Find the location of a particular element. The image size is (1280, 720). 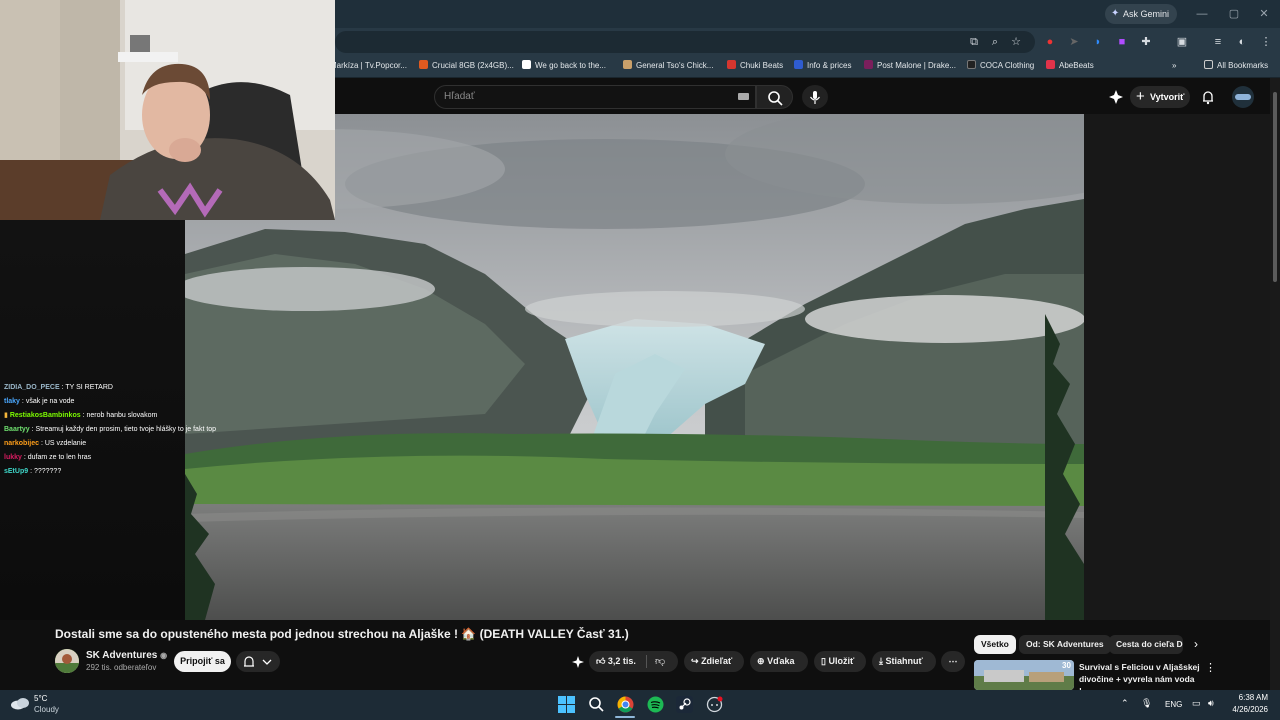

minimize-icon: — is located at coordinates (1202, 14).